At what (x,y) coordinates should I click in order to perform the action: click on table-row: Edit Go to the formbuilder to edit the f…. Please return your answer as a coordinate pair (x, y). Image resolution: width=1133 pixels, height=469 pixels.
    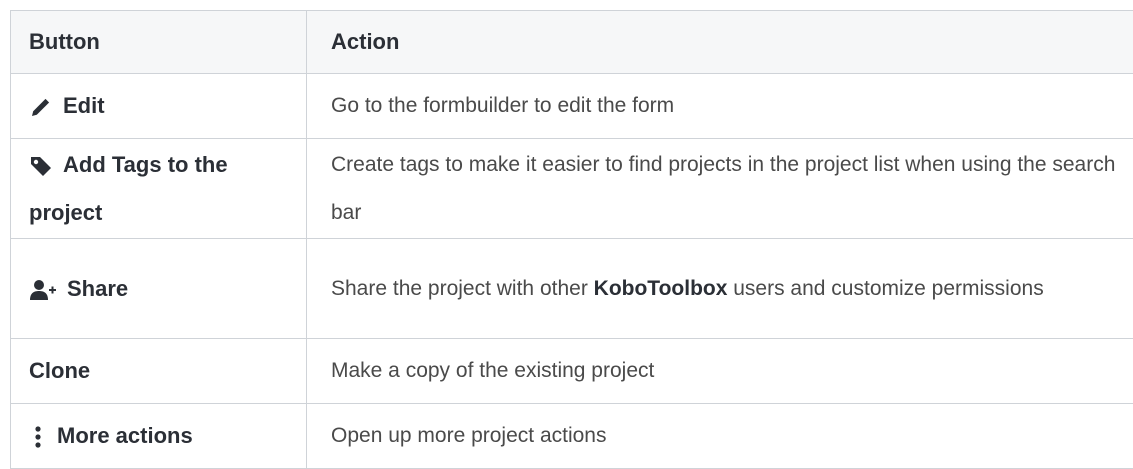
    Looking at the image, I should click on (572, 106).